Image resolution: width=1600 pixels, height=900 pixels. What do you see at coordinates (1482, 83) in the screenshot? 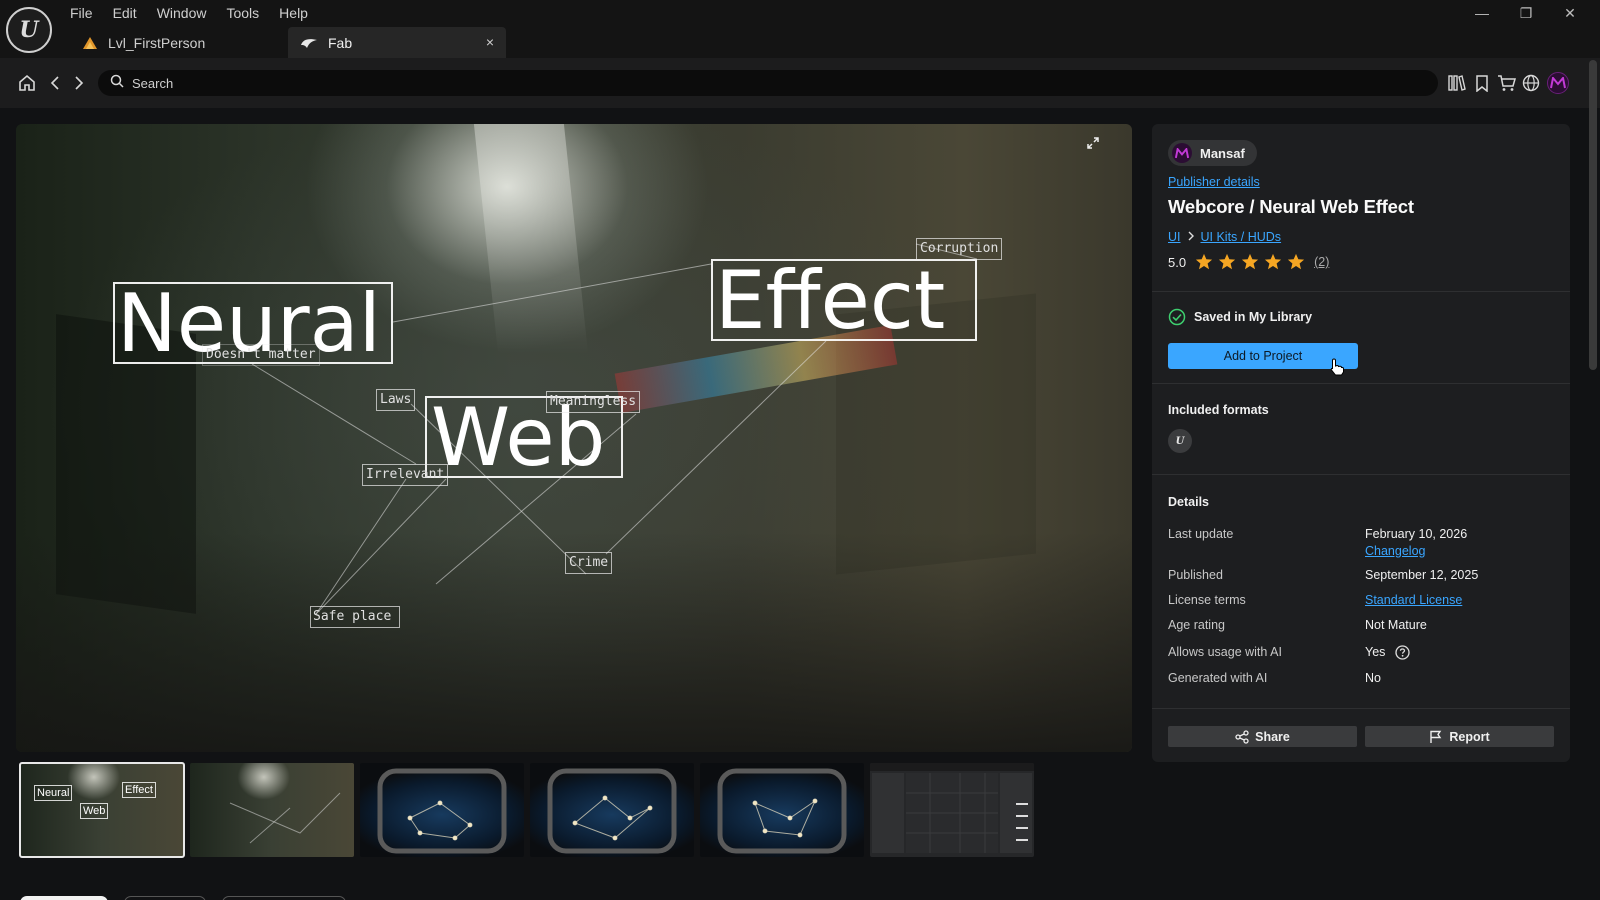
I see `bookmark-icon` at bounding box center [1482, 83].